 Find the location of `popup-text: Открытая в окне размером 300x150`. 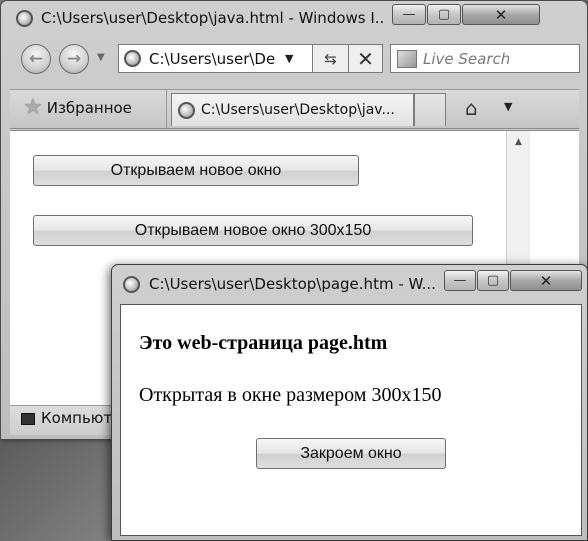

popup-text: Открытая в окне размером 300x150 is located at coordinates (290, 395).